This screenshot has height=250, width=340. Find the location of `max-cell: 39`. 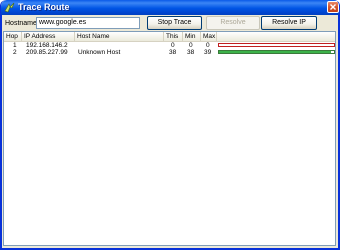

max-cell: 39 is located at coordinates (208, 52).